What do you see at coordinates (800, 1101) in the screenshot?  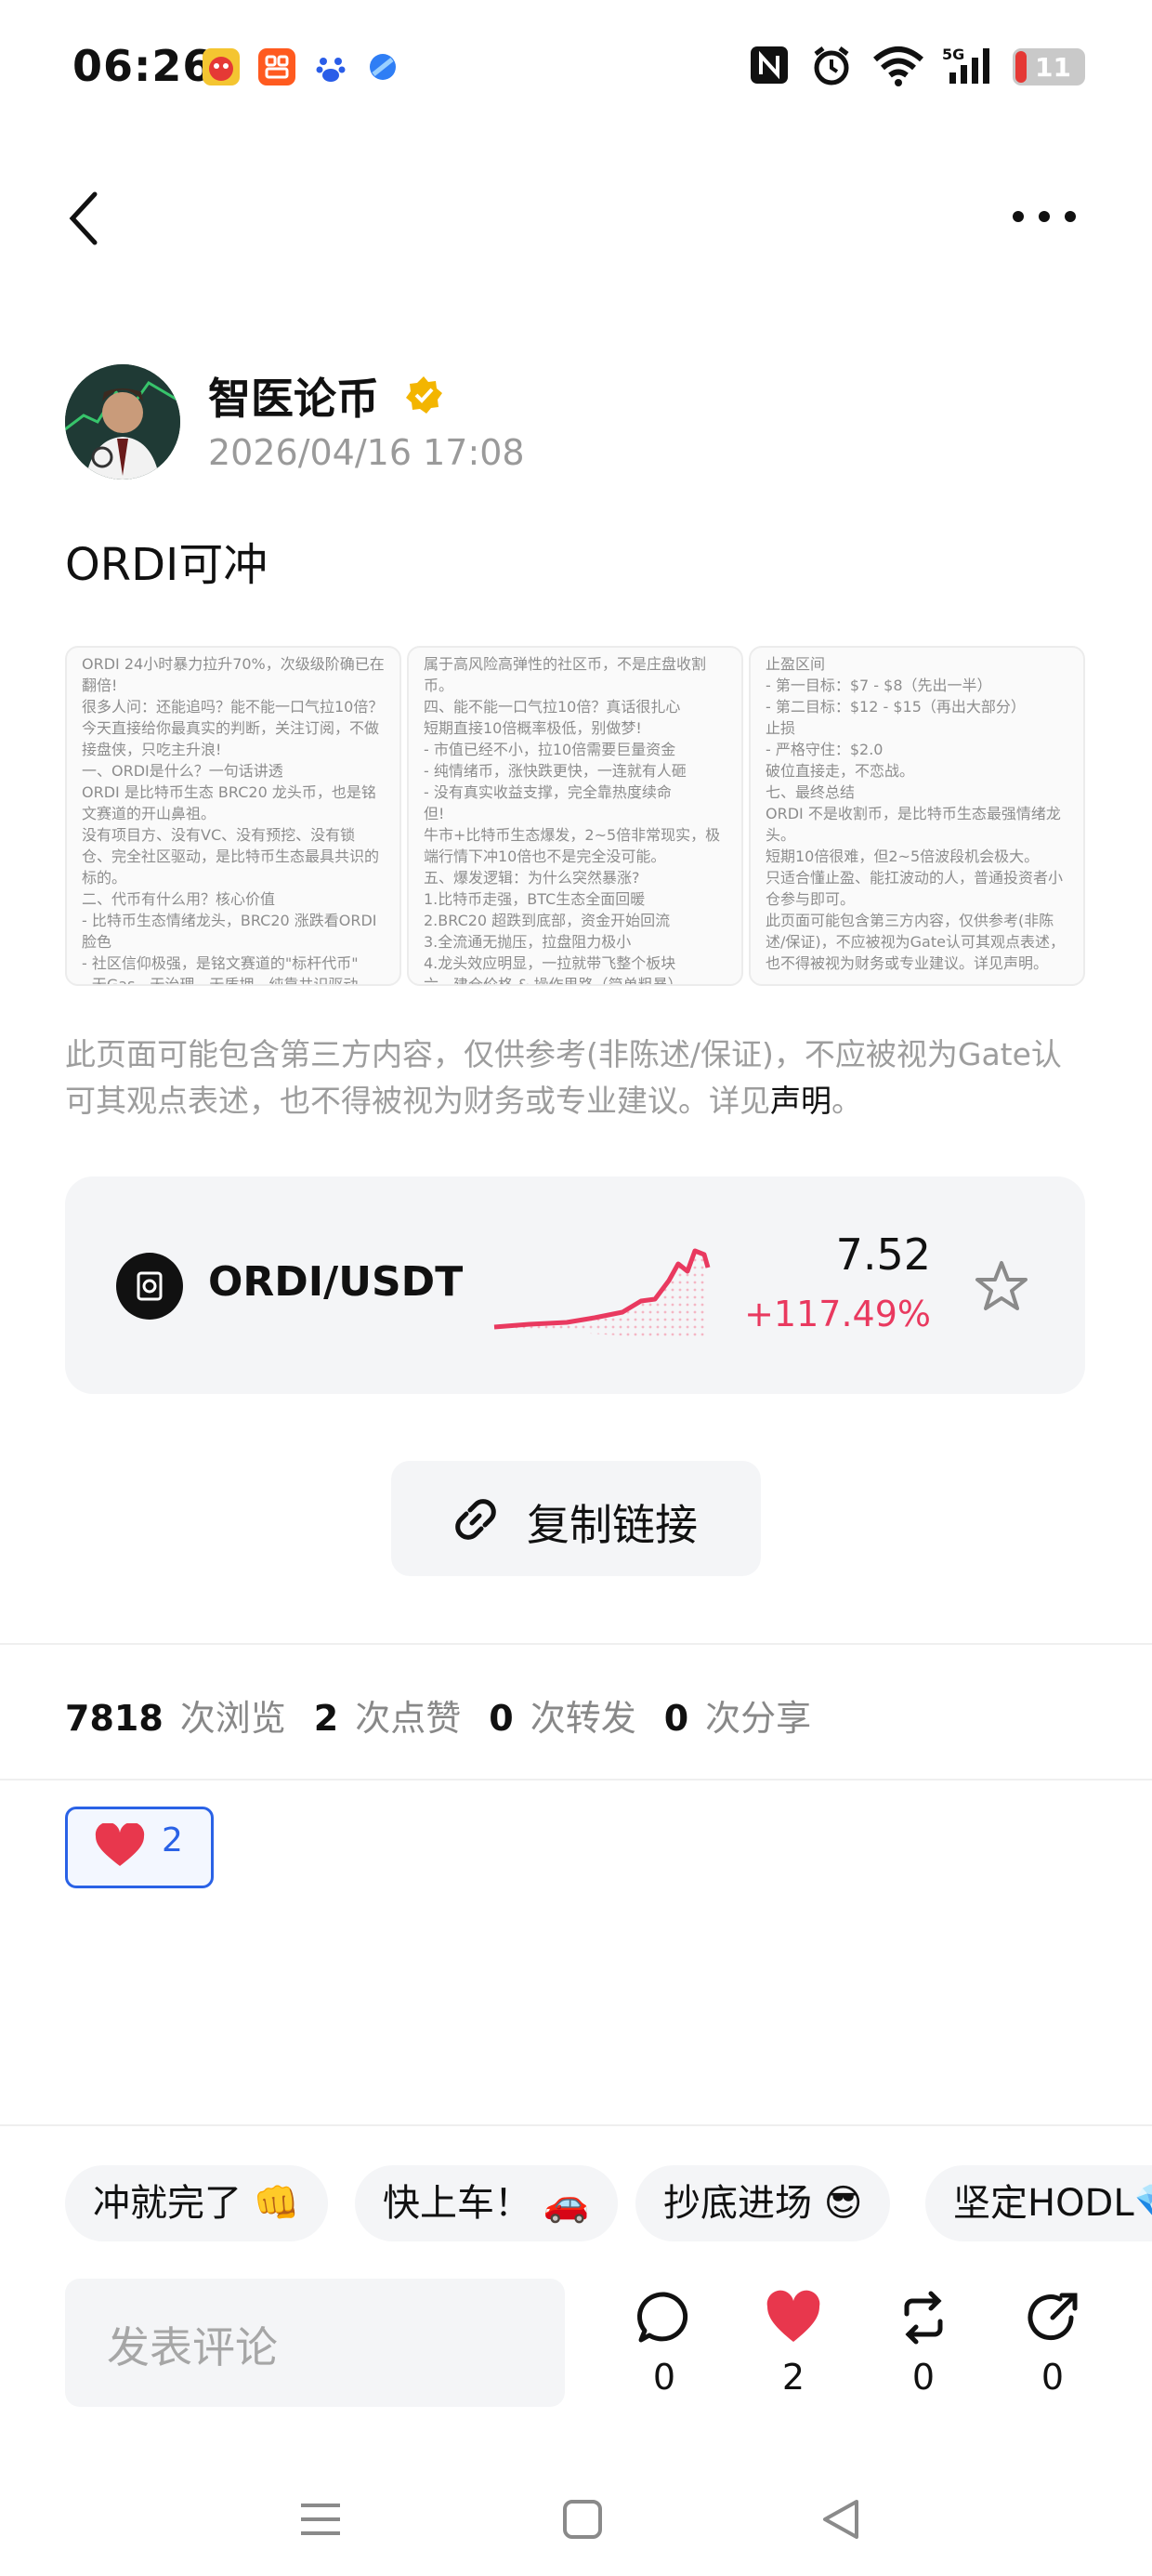 I see `disclaimer-link: 声明` at bounding box center [800, 1101].